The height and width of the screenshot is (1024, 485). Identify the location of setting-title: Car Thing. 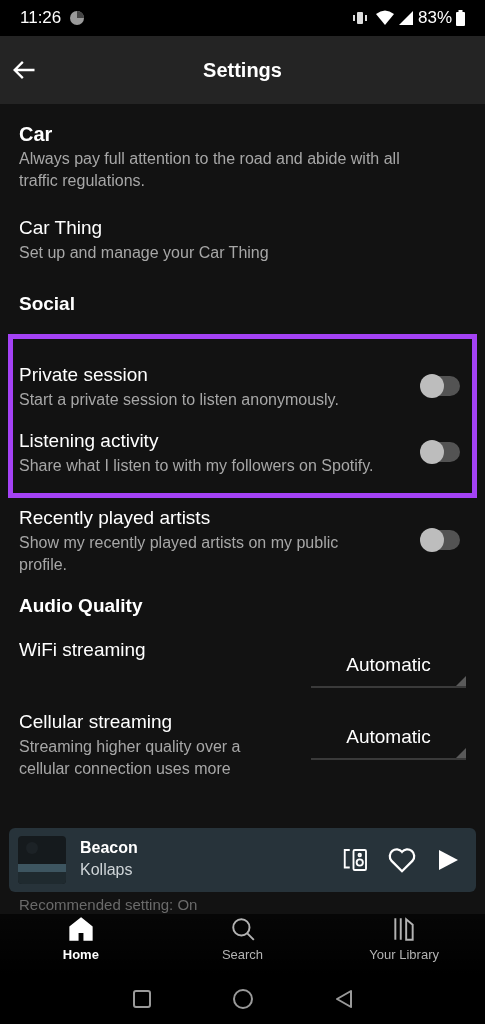
(242, 228).